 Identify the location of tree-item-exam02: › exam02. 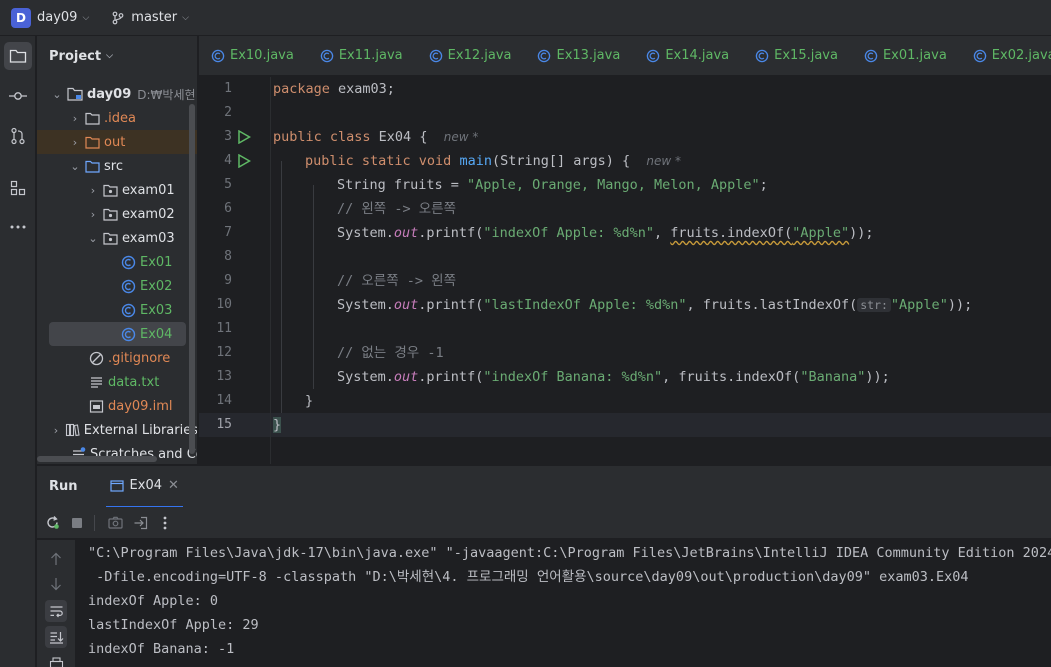
(117, 214).